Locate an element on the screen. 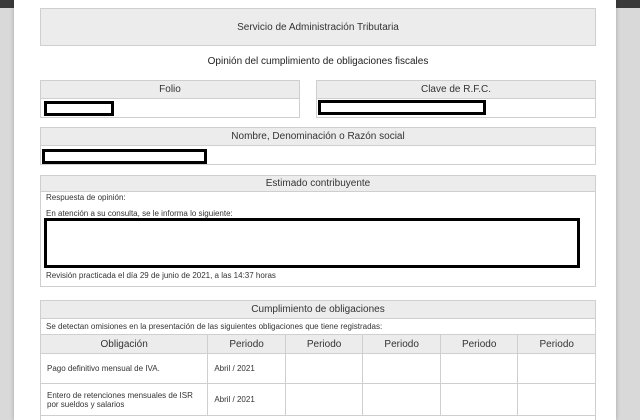 The height and width of the screenshot is (420, 640). respuesta-redaction is located at coordinates (312, 243).